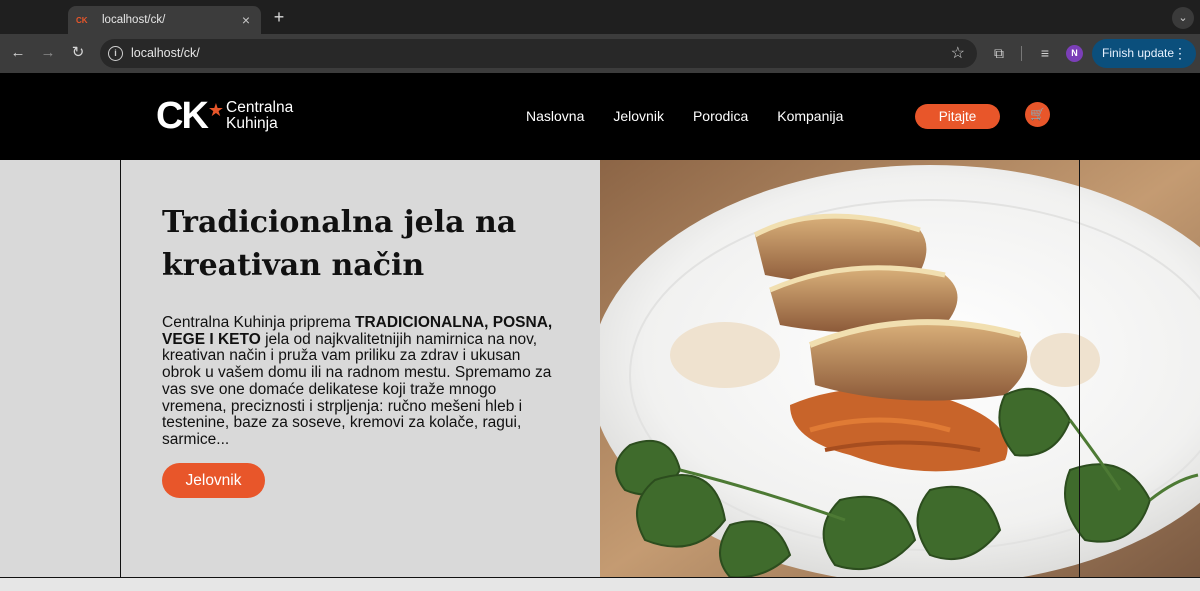 The width and height of the screenshot is (1200, 591). Describe the element at coordinates (216, 109) in the screenshot. I see `logo-star-icon: ★` at that location.